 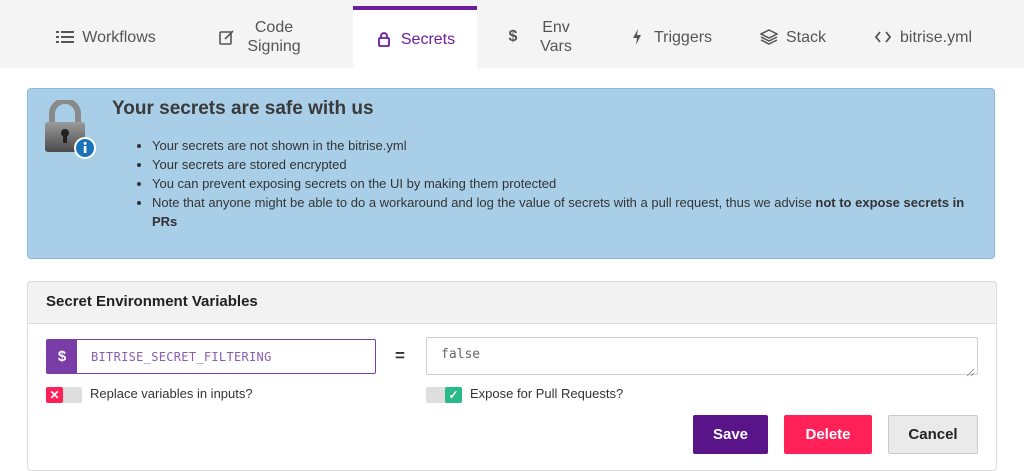 I want to click on layers-icon, so click(x=768, y=37).